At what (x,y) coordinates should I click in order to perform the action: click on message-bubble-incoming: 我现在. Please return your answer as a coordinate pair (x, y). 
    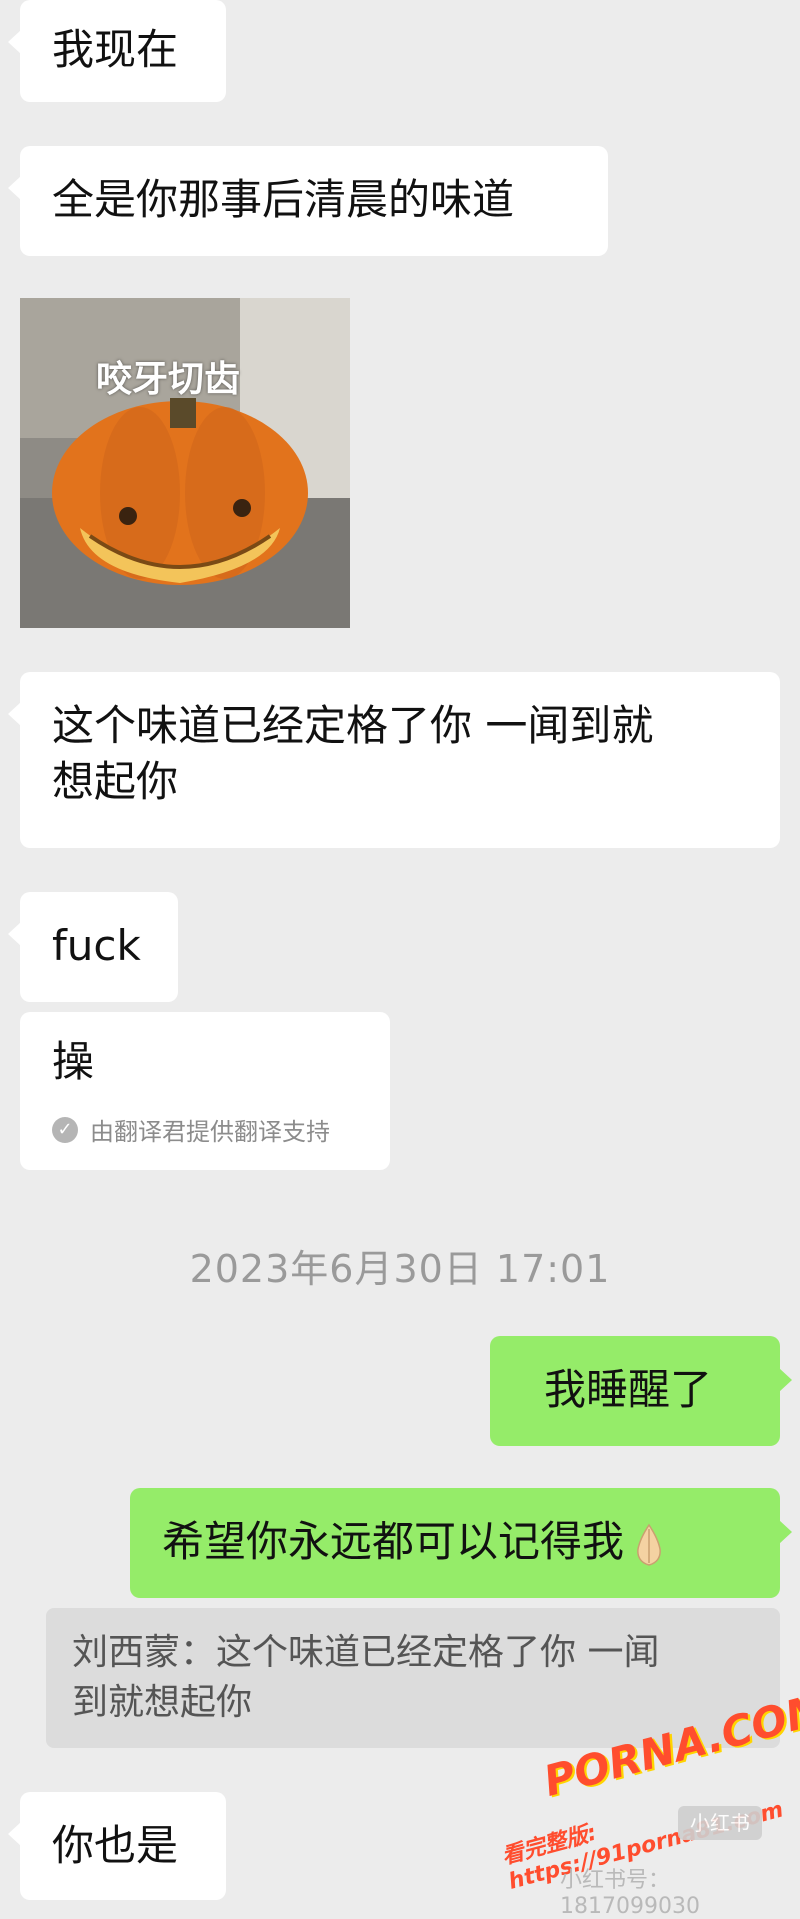
    Looking at the image, I should click on (117, 51).